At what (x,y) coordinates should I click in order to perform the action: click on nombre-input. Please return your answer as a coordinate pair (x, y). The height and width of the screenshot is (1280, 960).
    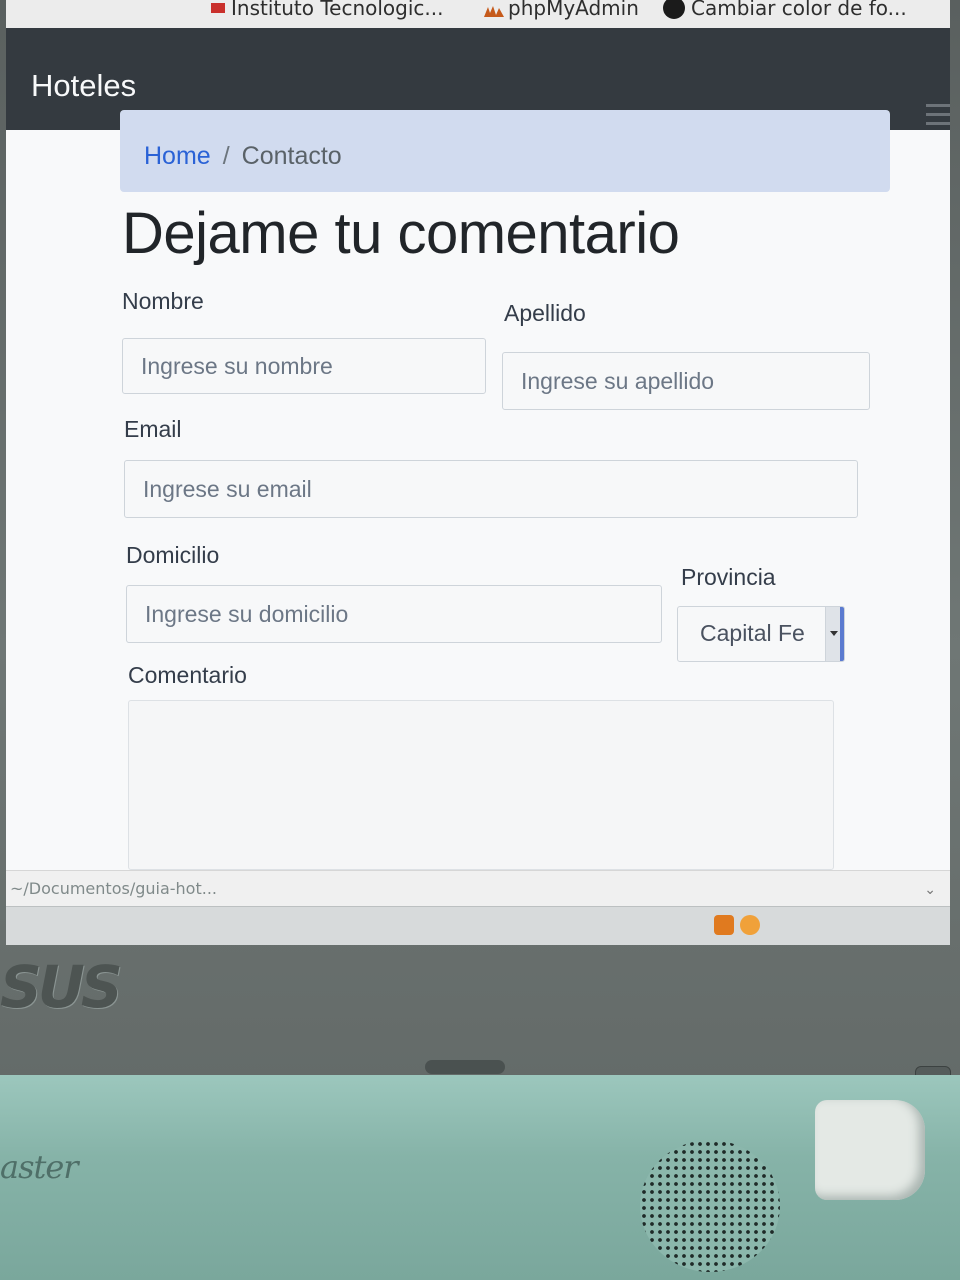
    Looking at the image, I should click on (304, 366).